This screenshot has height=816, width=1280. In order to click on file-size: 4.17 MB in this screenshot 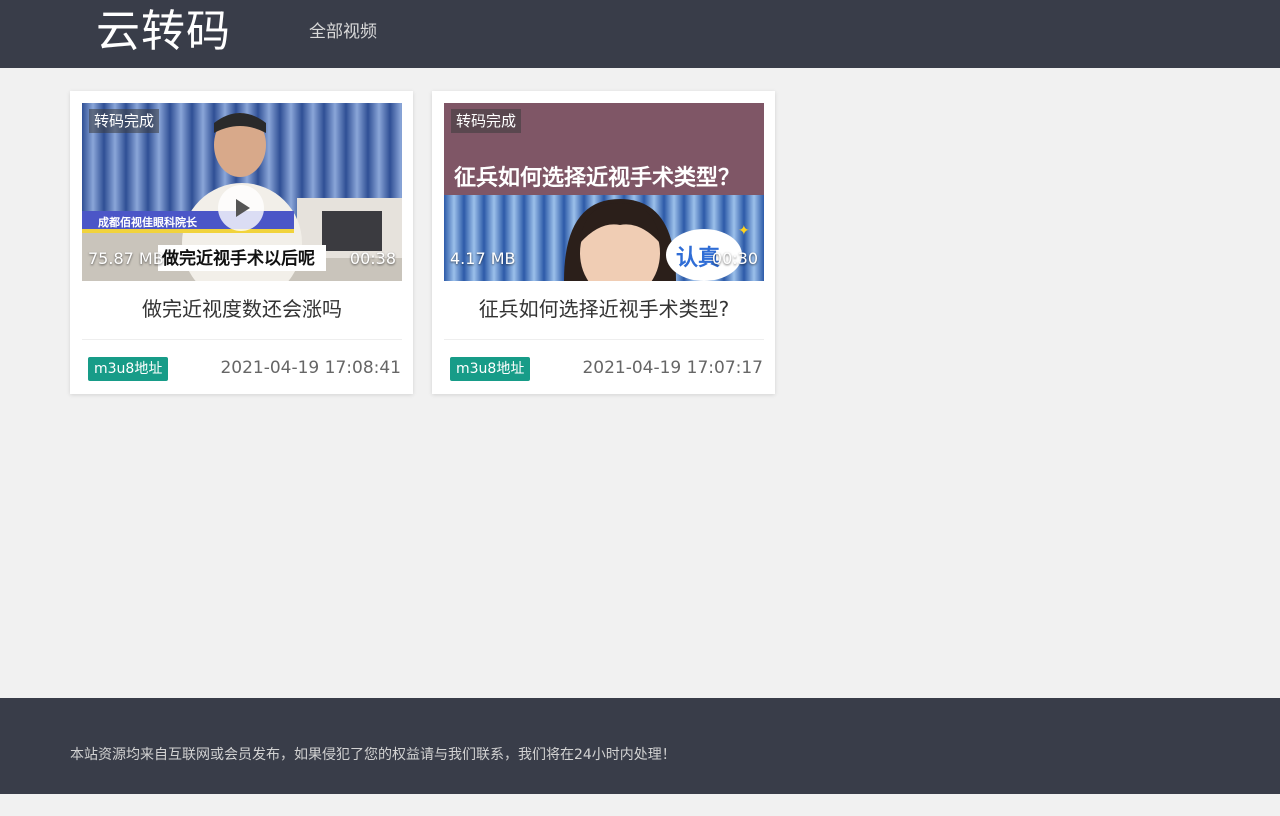, I will do `click(483, 258)`.